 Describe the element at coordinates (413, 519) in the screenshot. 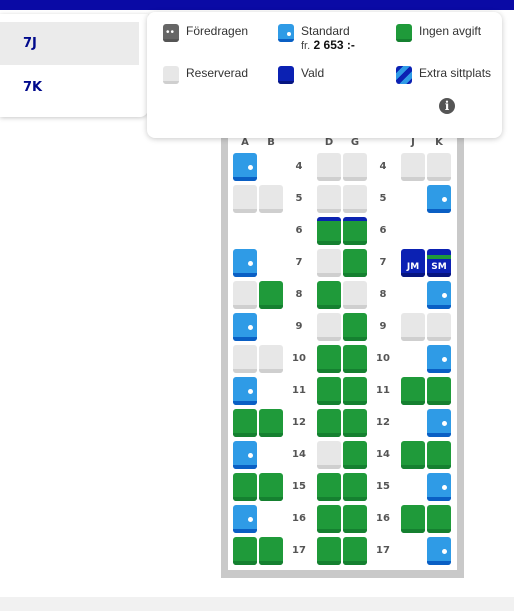

I see `seat-16j-free` at that location.